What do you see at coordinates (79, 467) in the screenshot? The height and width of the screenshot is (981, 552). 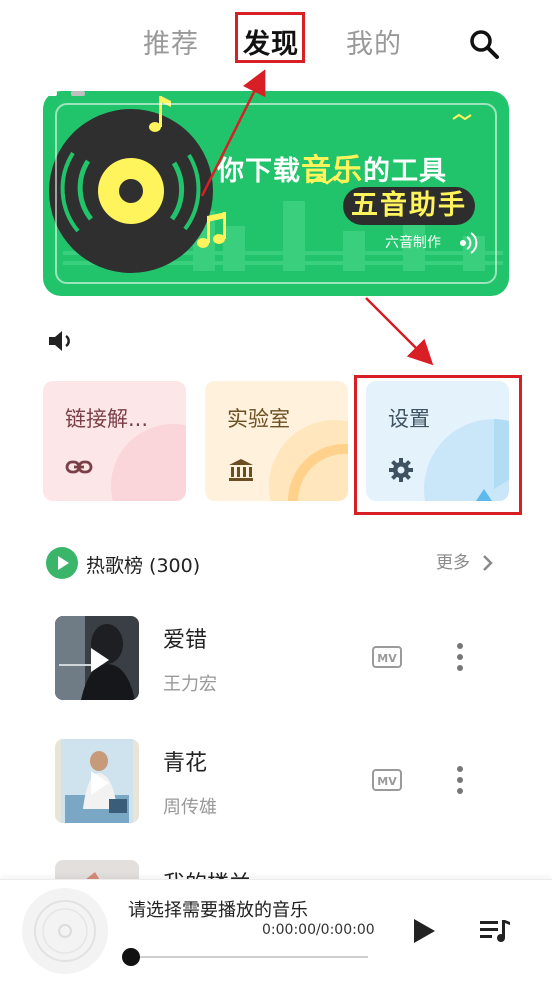 I see `link-icon` at bounding box center [79, 467].